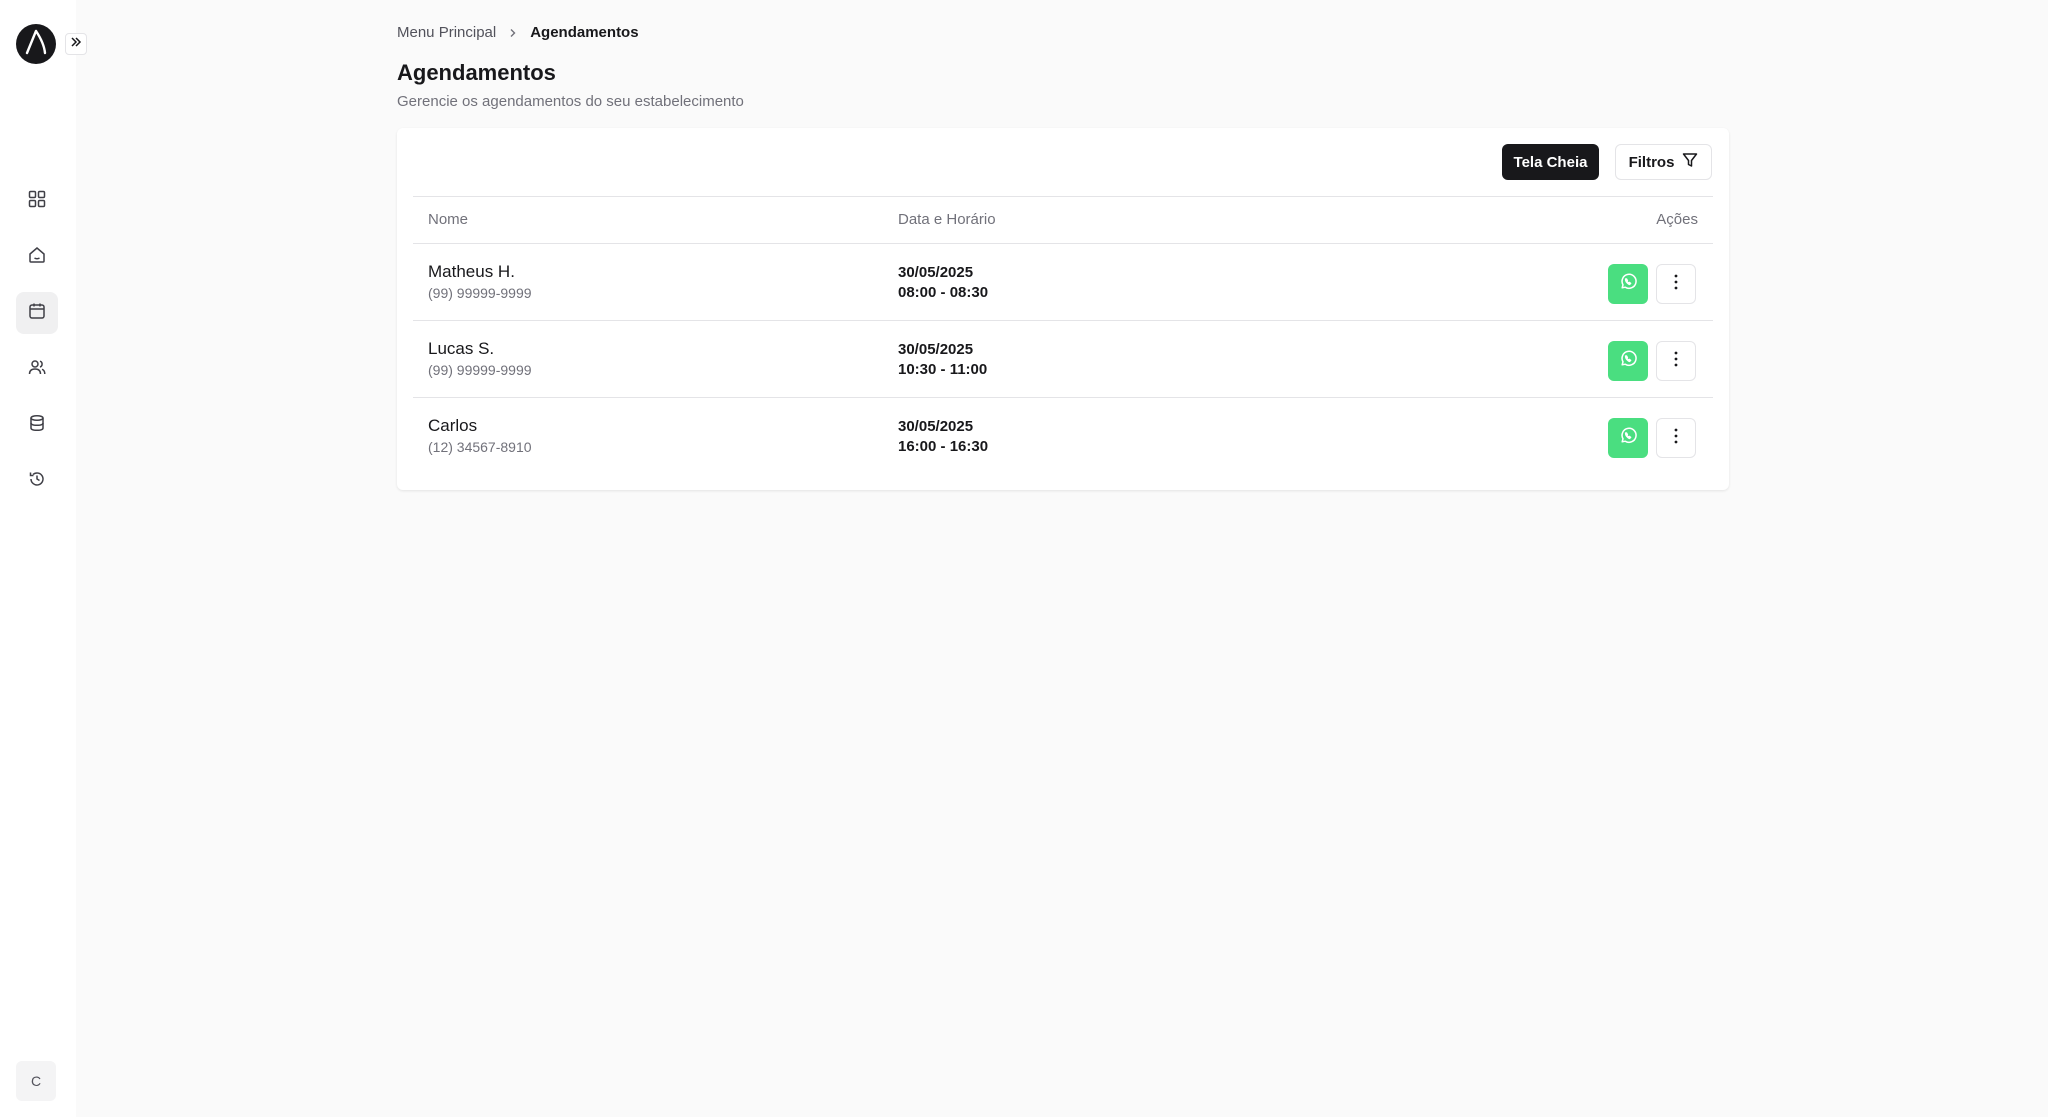  I want to click on sidebar-item-dashboard, so click(37, 201).